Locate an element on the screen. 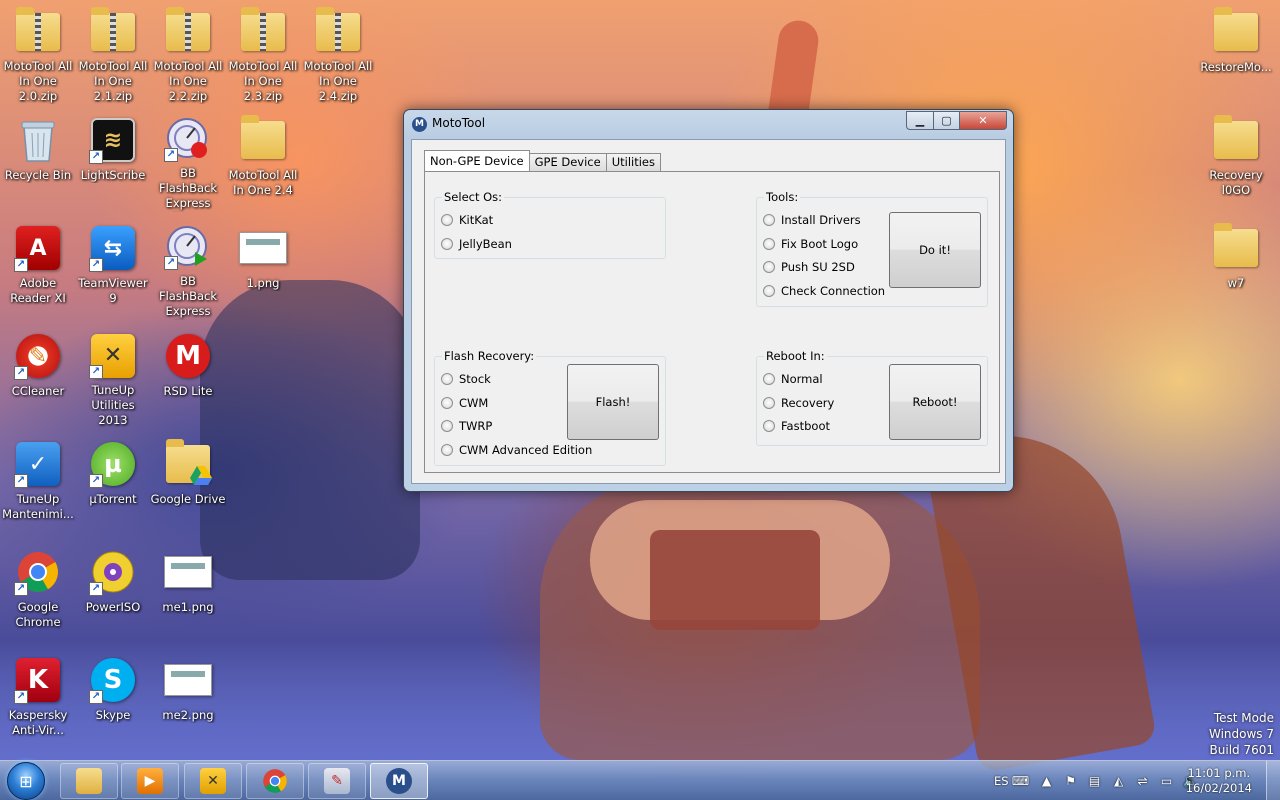  desktop-icon-w7: w7 is located at coordinates (1236, 270).